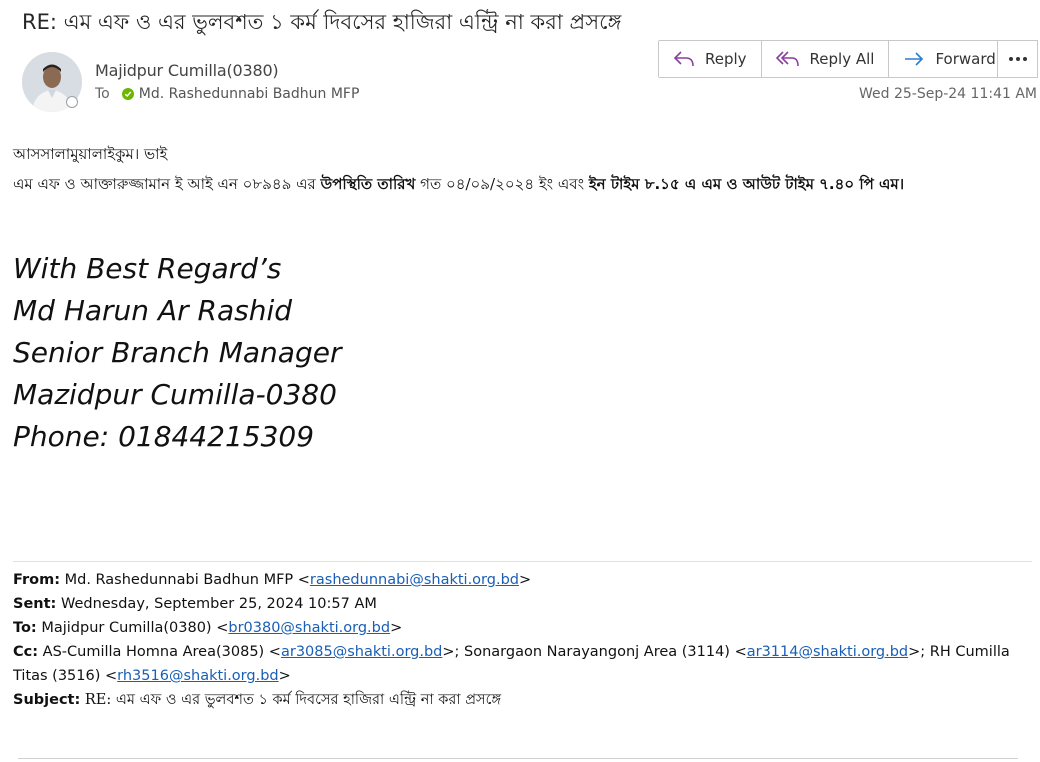  What do you see at coordinates (197, 676) in the screenshot?
I see `cc-email-link-3: rh3516@shakti.org.bd` at bounding box center [197, 676].